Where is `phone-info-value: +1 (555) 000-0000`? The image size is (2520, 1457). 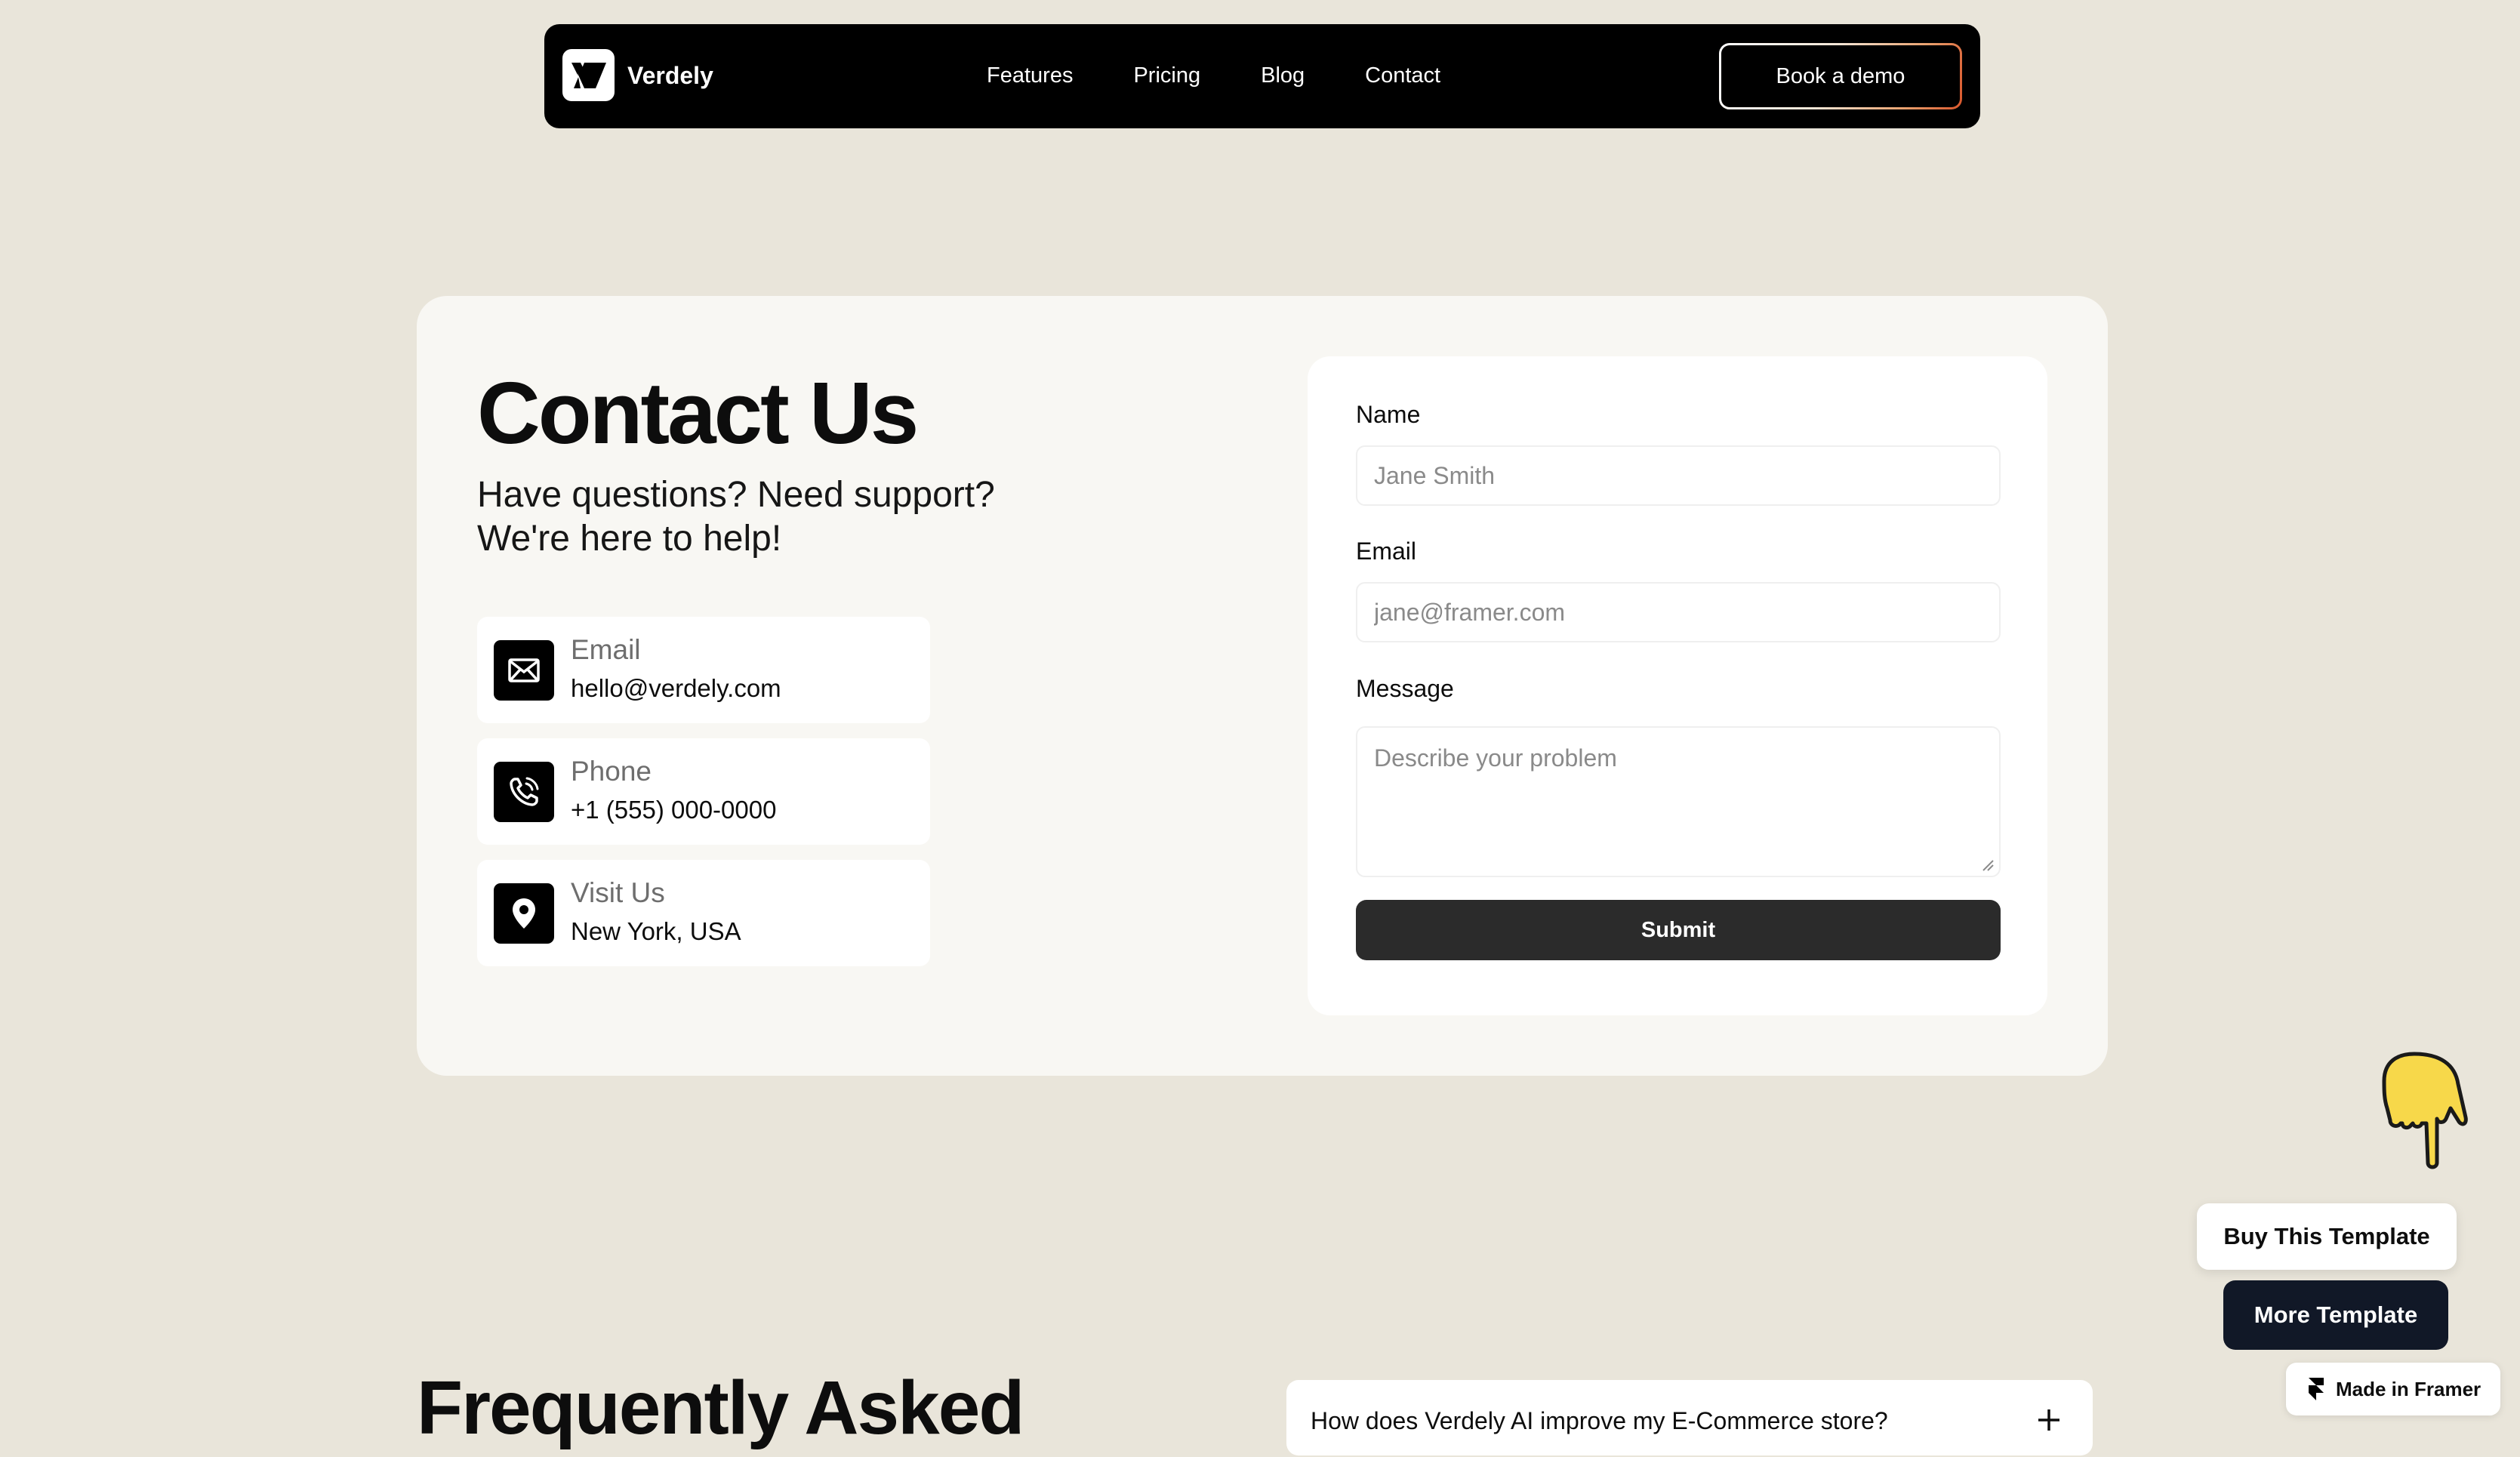 phone-info-value: +1 (555) 000-0000 is located at coordinates (673, 810).